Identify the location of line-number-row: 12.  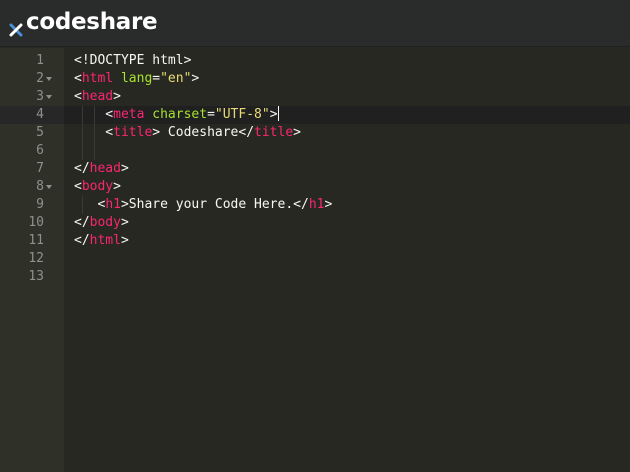
(32, 259).